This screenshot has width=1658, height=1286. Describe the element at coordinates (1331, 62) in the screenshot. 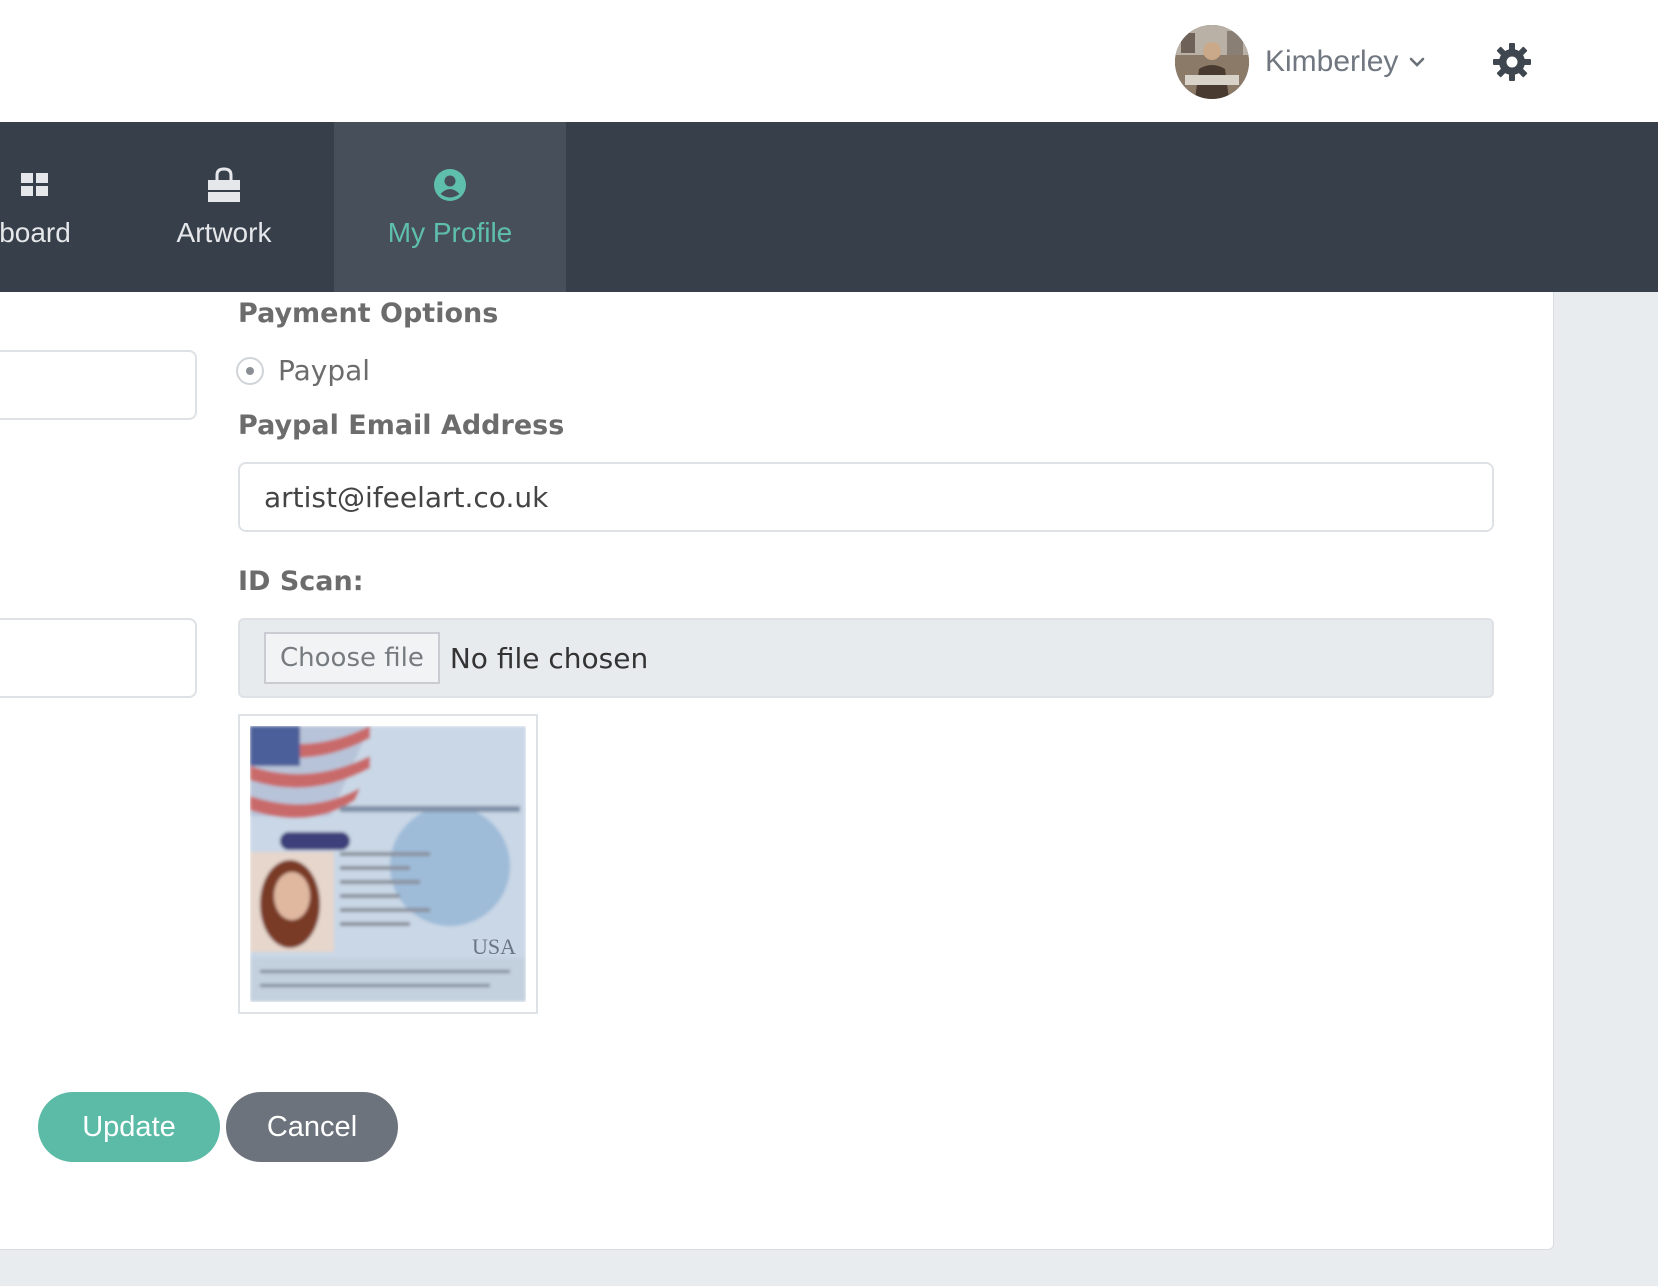

I see `user-name: Kimberley` at that location.